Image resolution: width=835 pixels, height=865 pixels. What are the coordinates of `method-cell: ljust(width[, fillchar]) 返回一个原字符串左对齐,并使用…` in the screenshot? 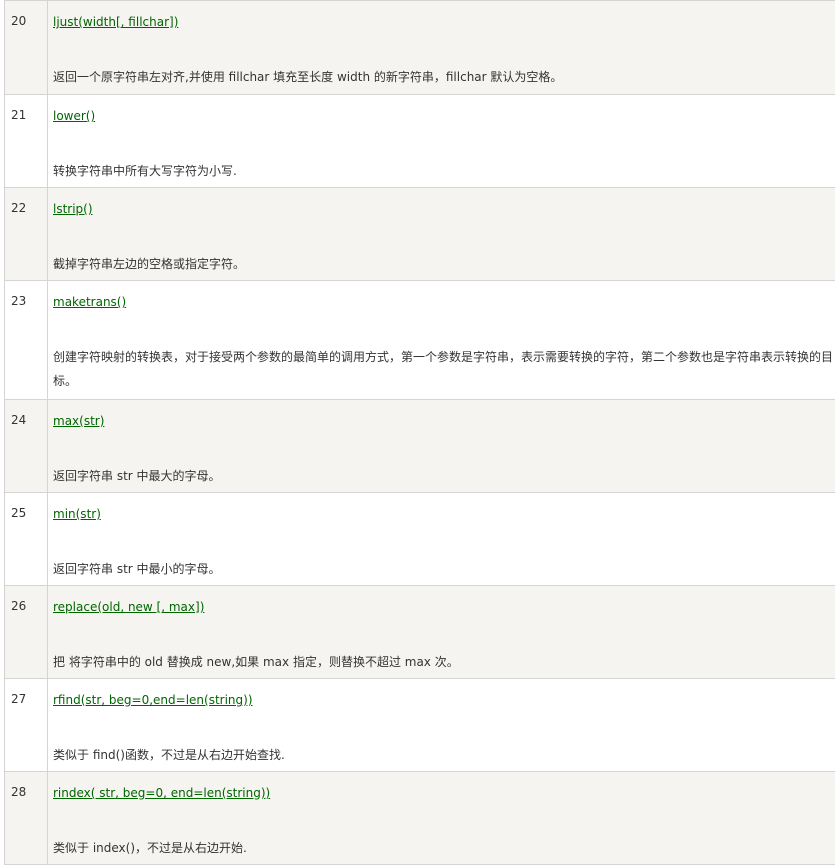 It's located at (441, 48).